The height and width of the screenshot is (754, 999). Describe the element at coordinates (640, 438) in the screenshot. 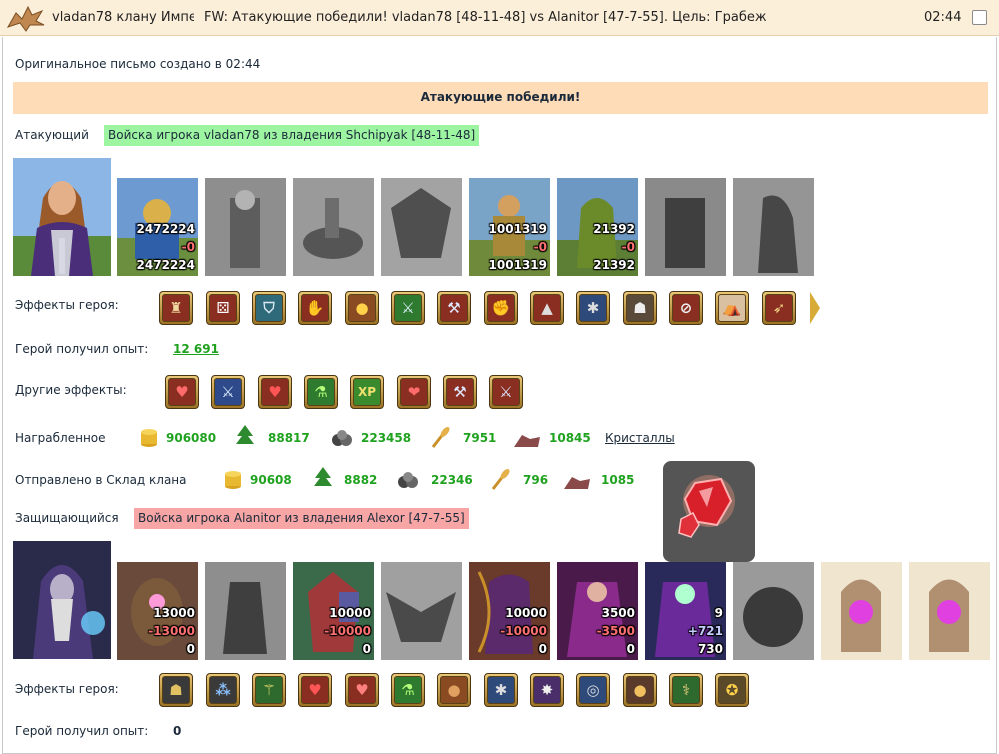

I see `crystals-link: Кристаллы` at that location.